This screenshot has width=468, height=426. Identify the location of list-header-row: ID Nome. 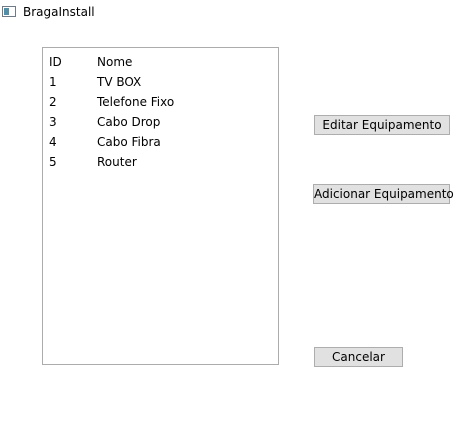
(160, 60).